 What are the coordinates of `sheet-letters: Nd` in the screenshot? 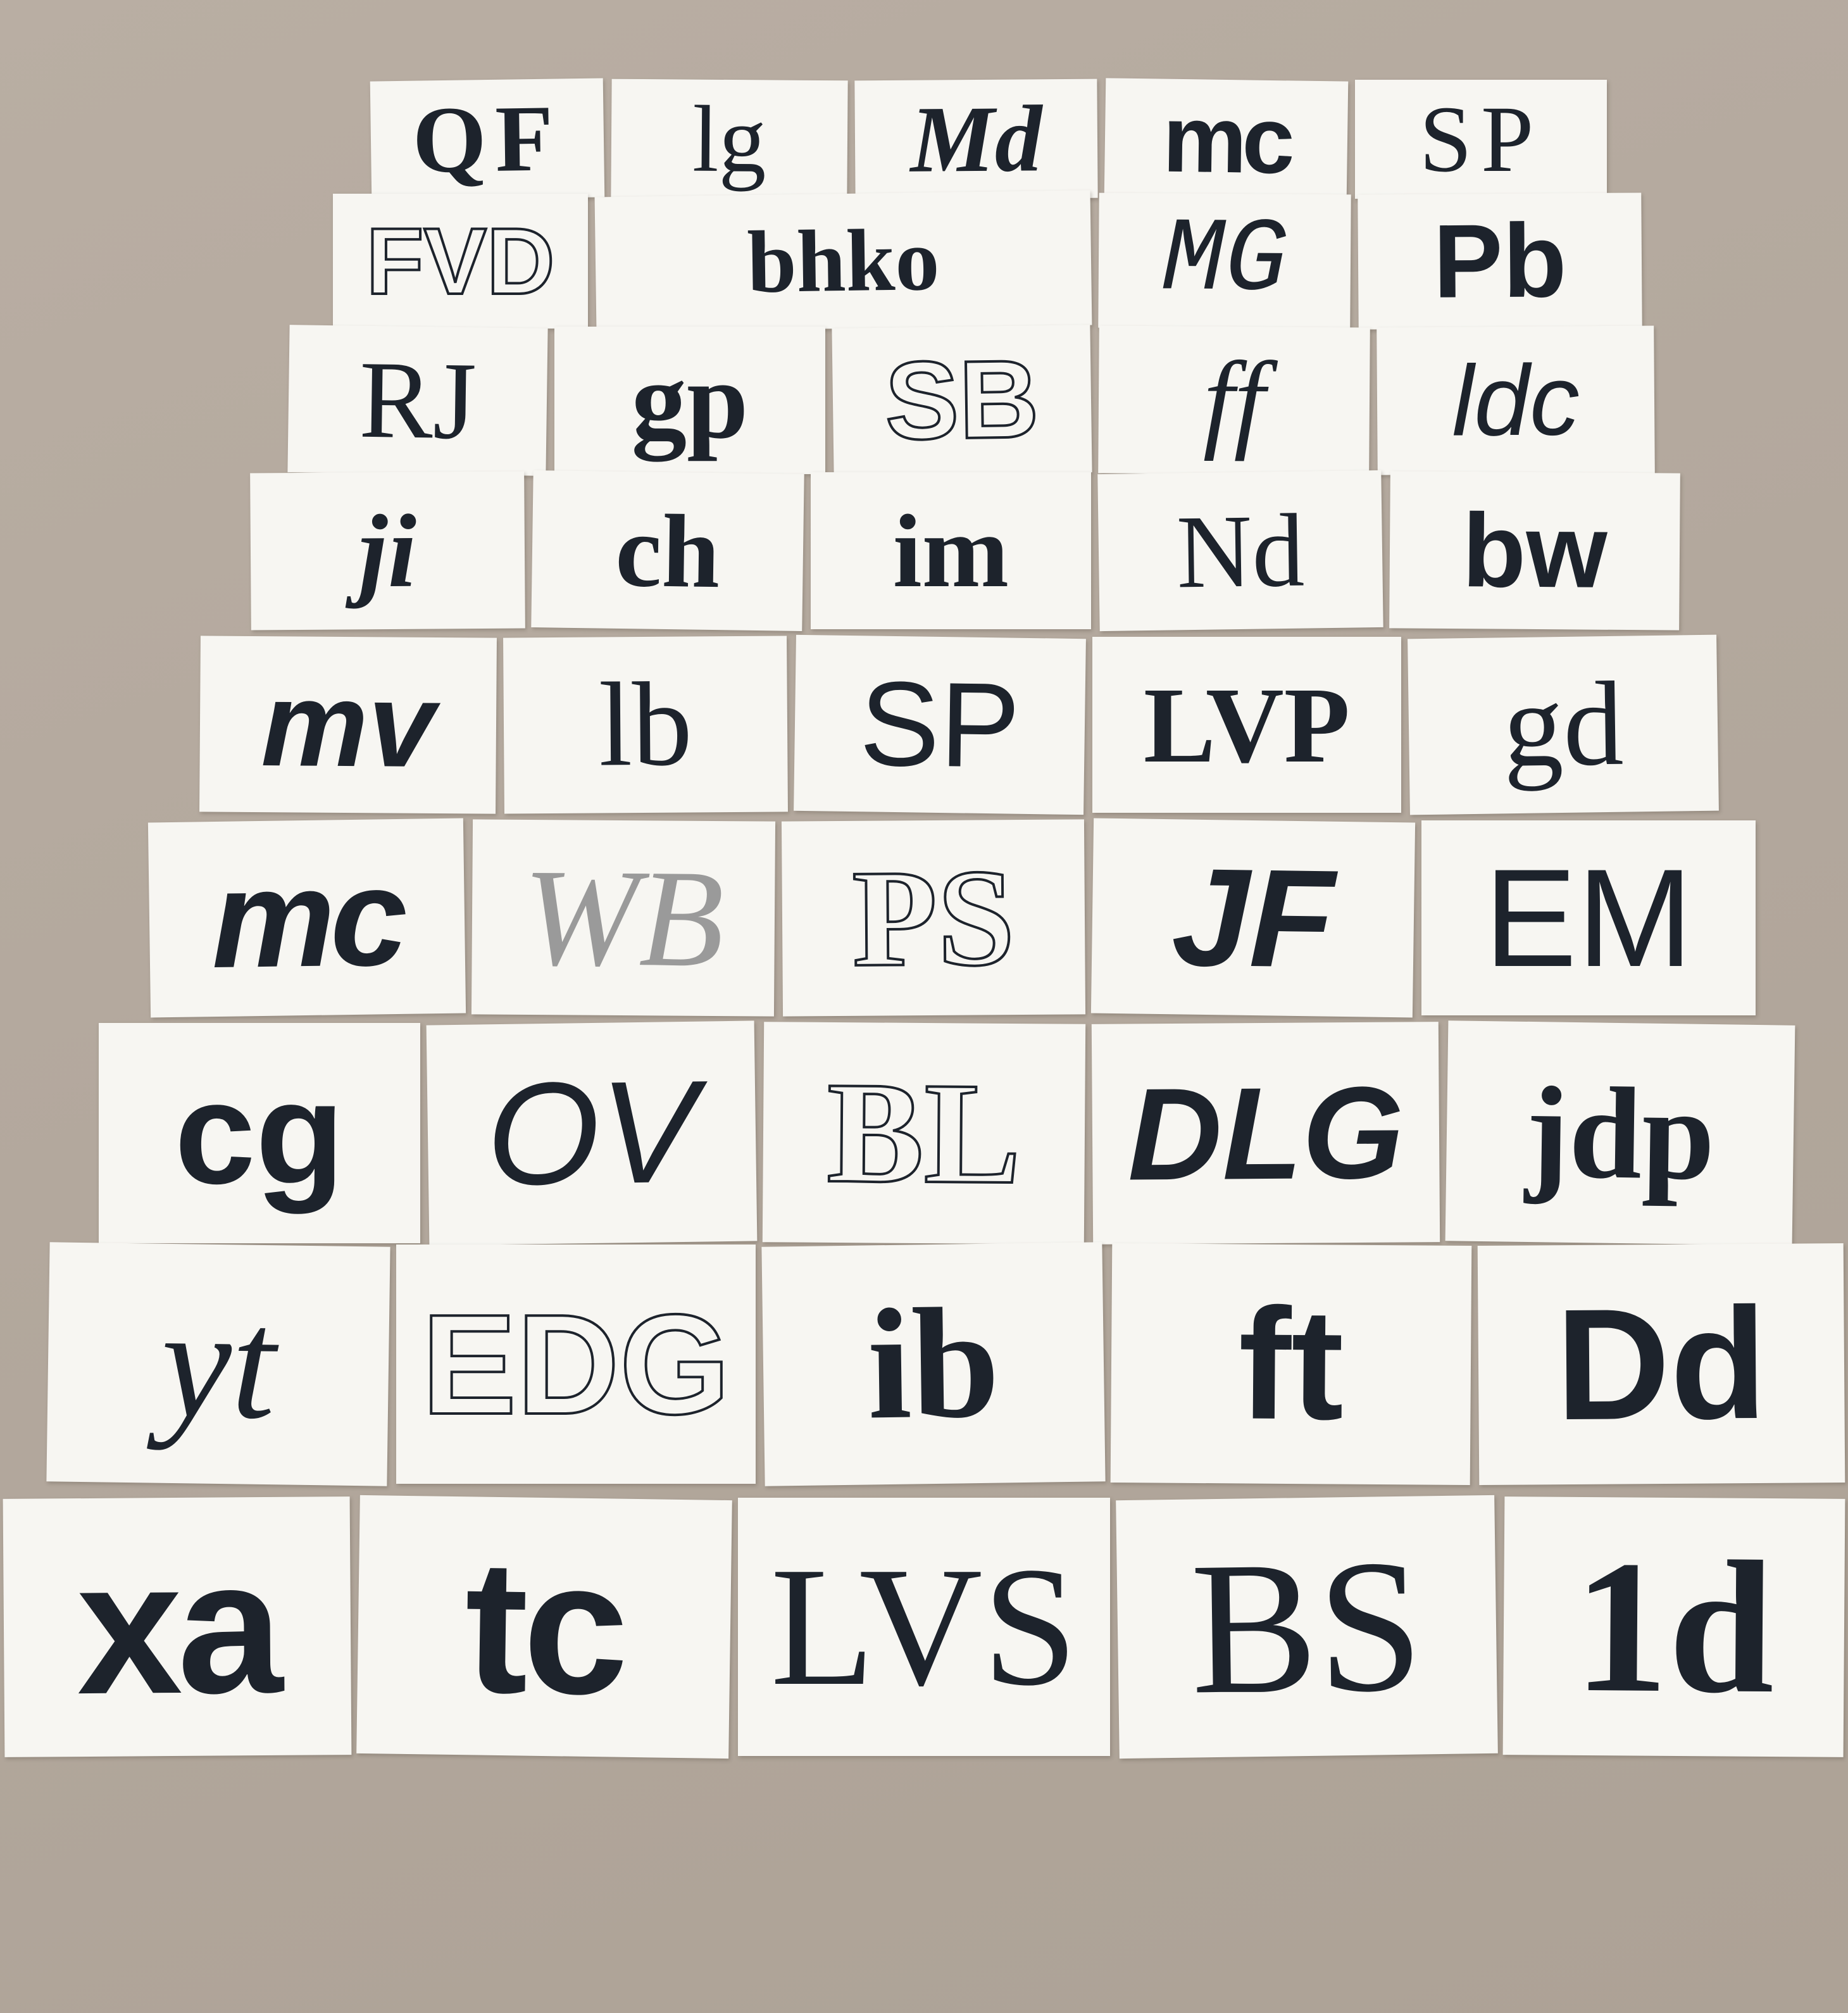 It's located at (1240, 551).